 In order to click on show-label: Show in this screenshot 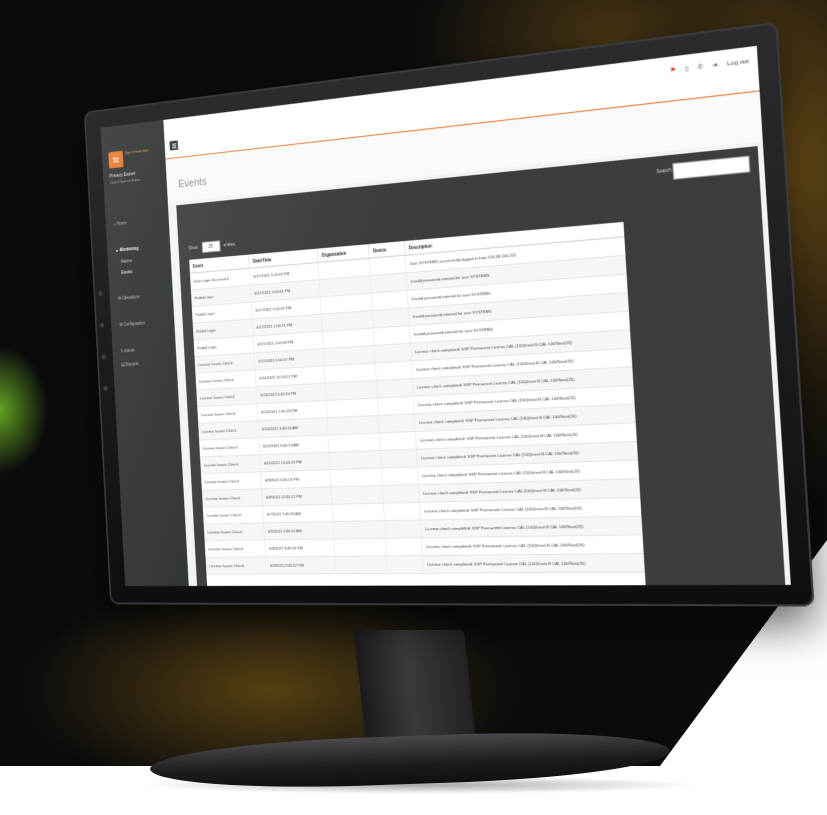, I will do `click(193, 248)`.